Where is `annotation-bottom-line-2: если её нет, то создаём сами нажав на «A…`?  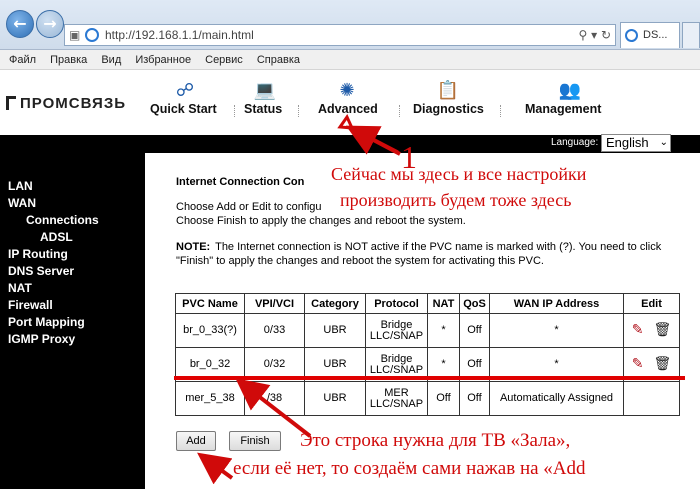
annotation-bottom-line-2: если её нет, то создаём сами нажав на «A… is located at coordinates (409, 468).